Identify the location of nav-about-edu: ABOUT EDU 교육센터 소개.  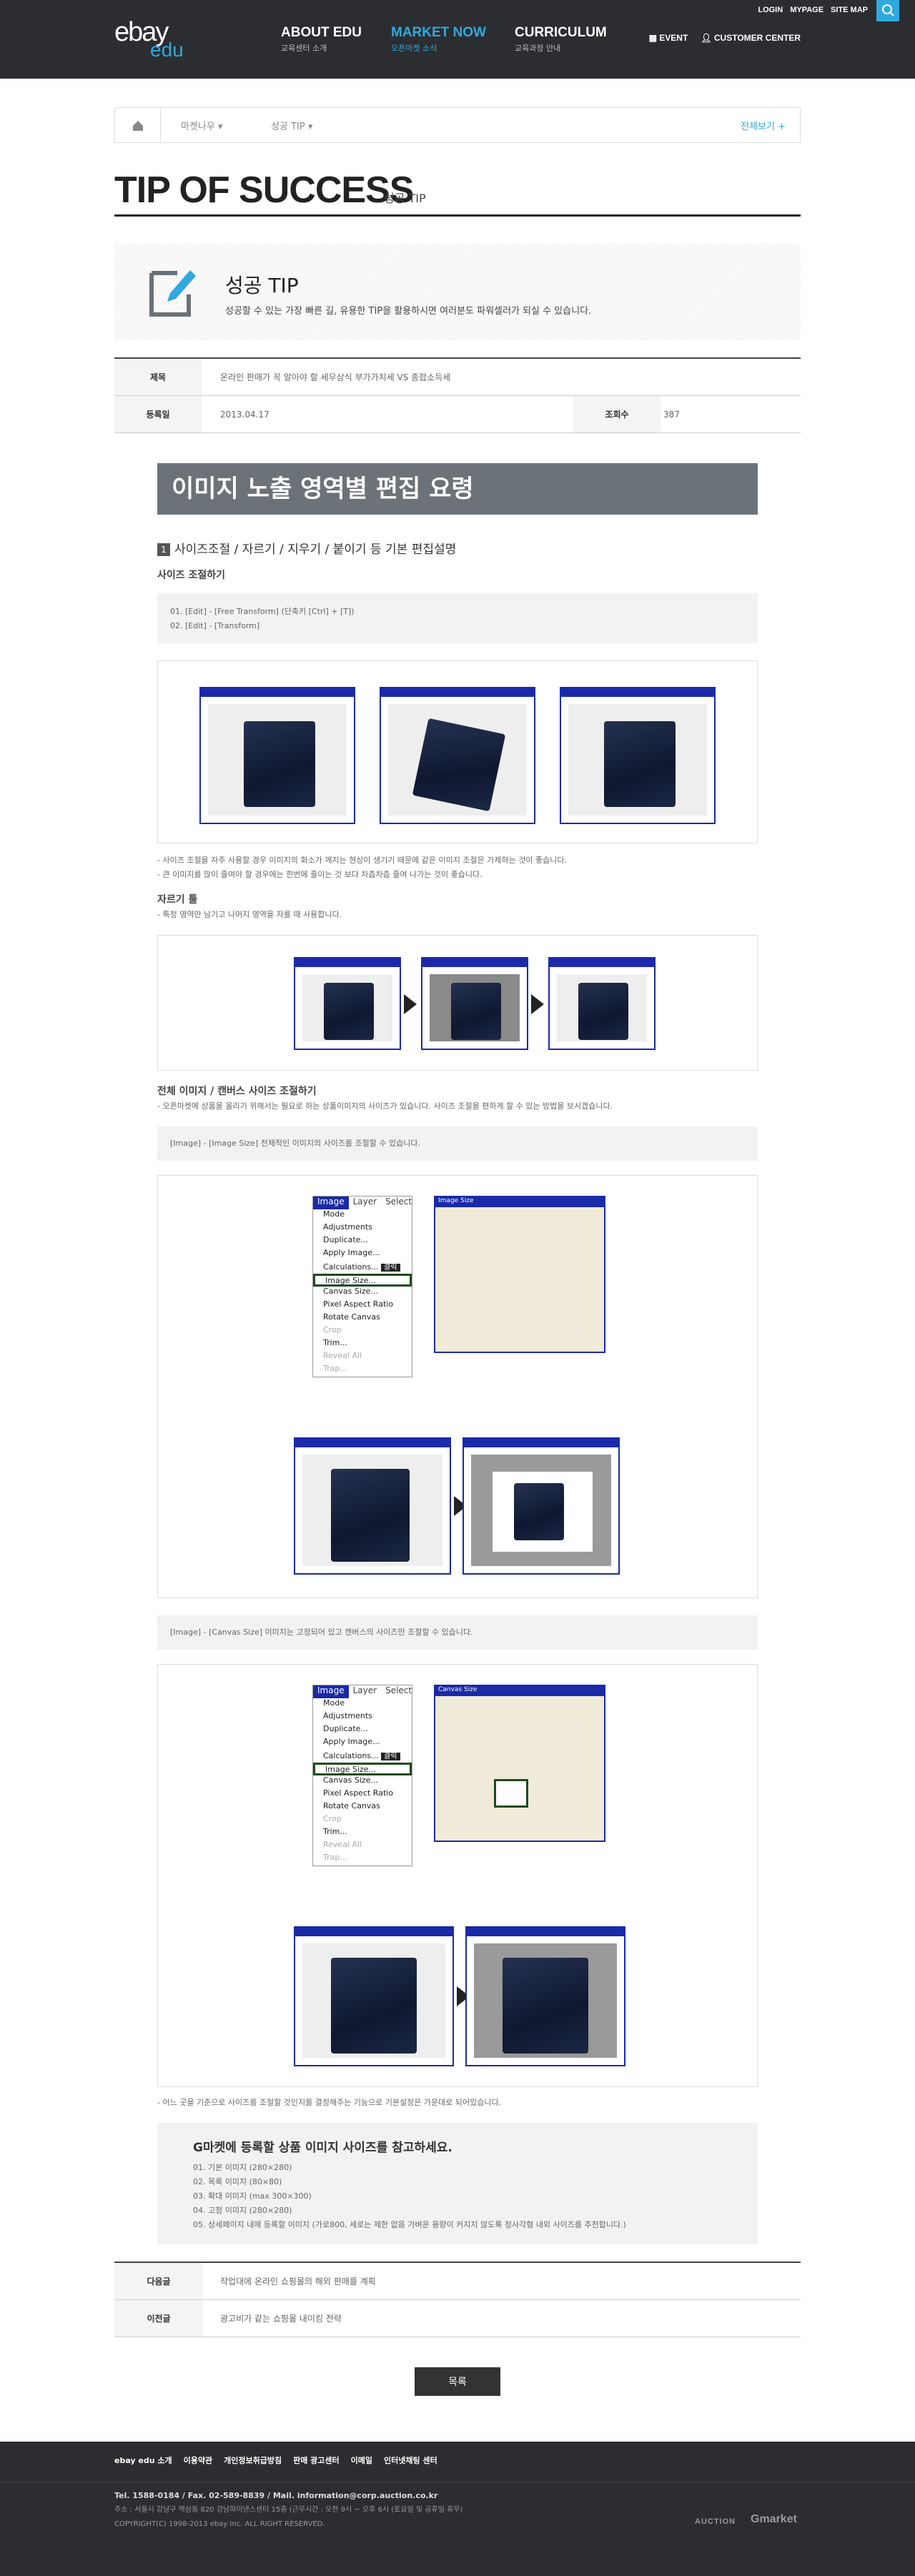
(321, 40).